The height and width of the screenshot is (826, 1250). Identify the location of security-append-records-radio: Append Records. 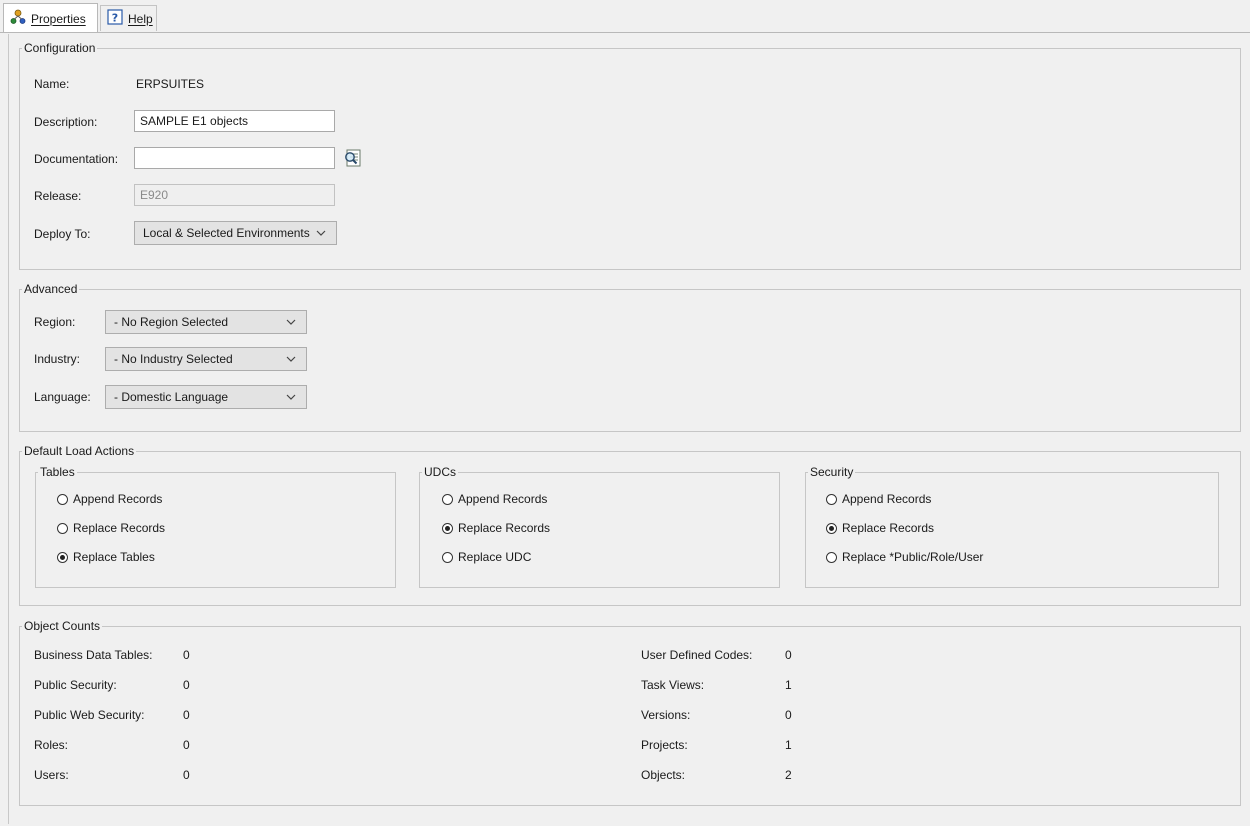
(878, 499).